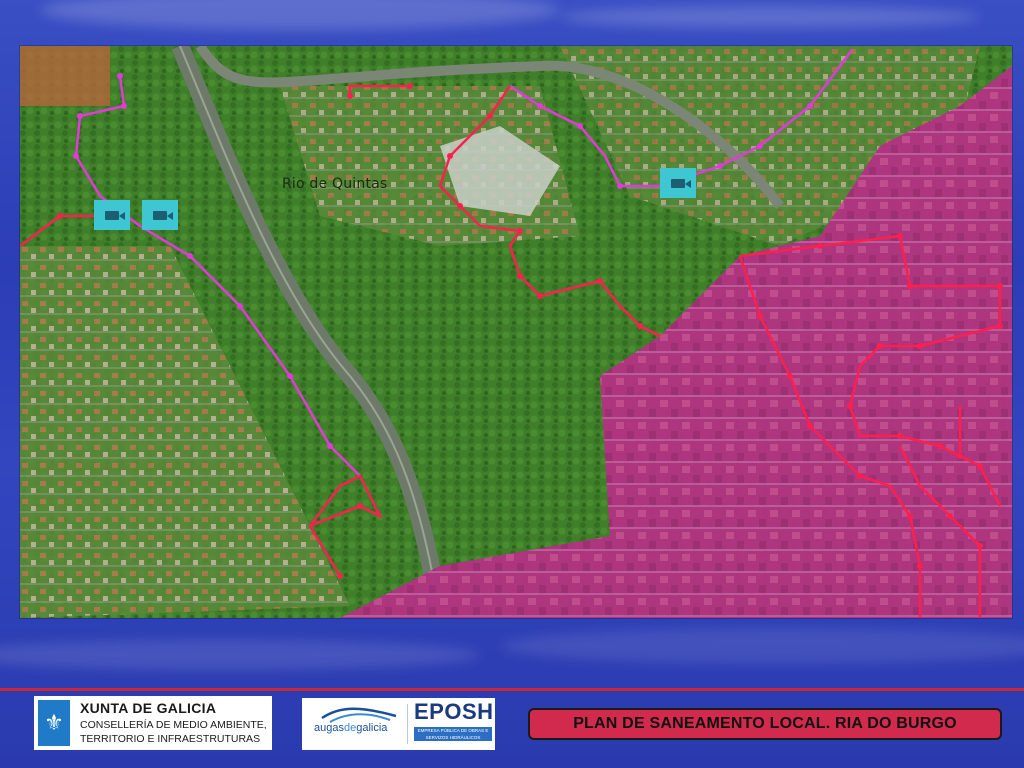  Describe the element at coordinates (148, 708) in the screenshot. I see `xunta-title: XUNTA DE GALICIA` at that location.